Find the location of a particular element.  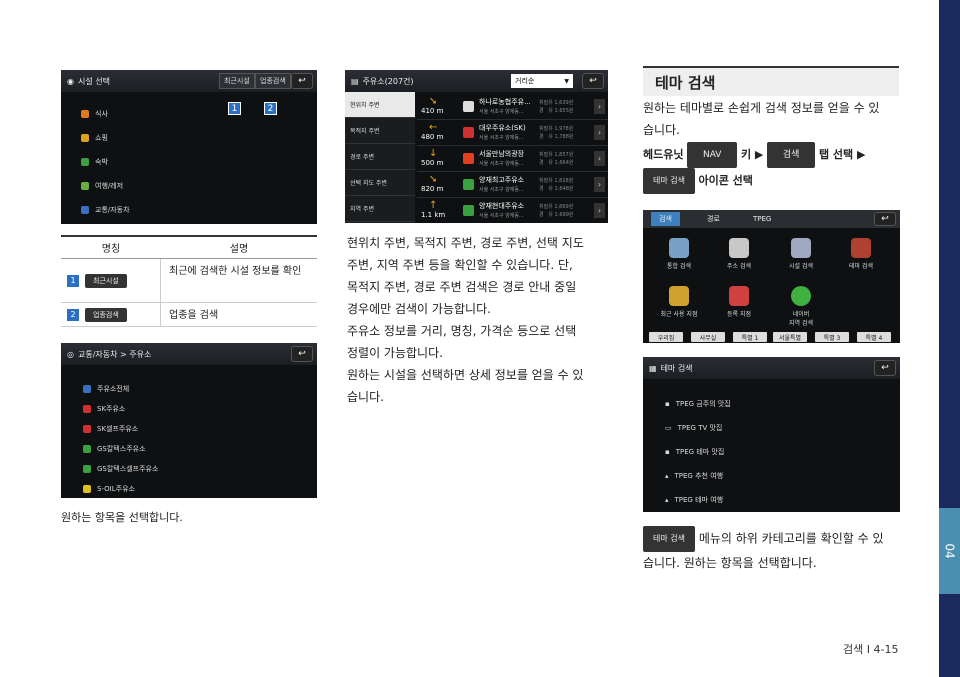

category-search-tab: 업종검색 is located at coordinates (273, 81).